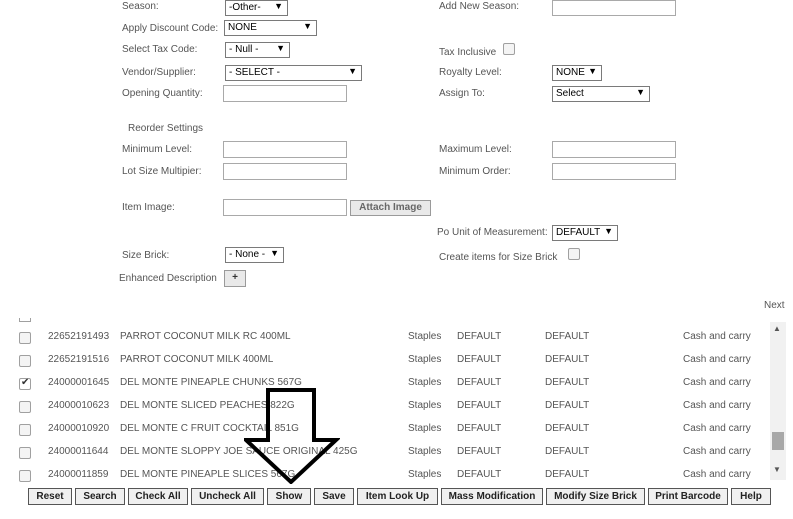 This screenshot has width=793, height=519. Describe the element at coordinates (578, 232) in the screenshot. I see `po-uom-value: DEFAULT` at that location.